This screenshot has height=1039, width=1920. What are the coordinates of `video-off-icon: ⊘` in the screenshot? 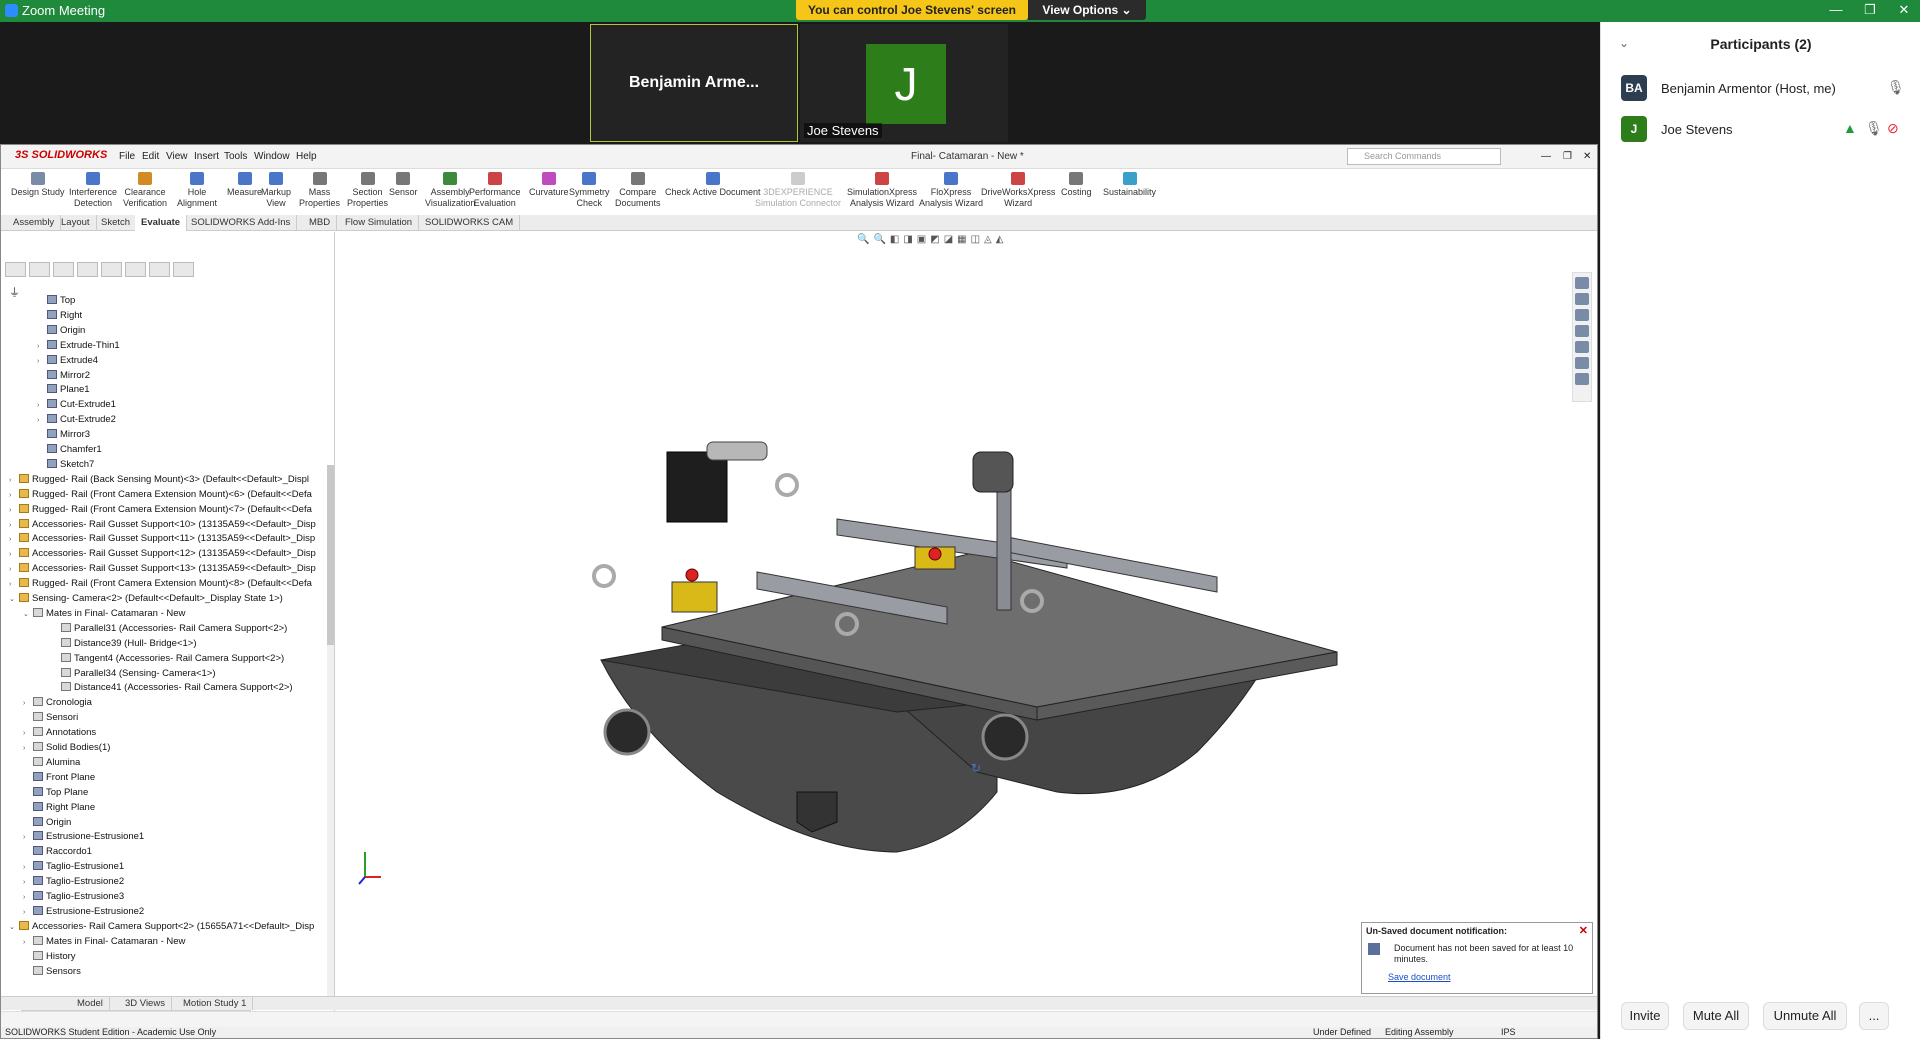 It's located at (1893, 128).